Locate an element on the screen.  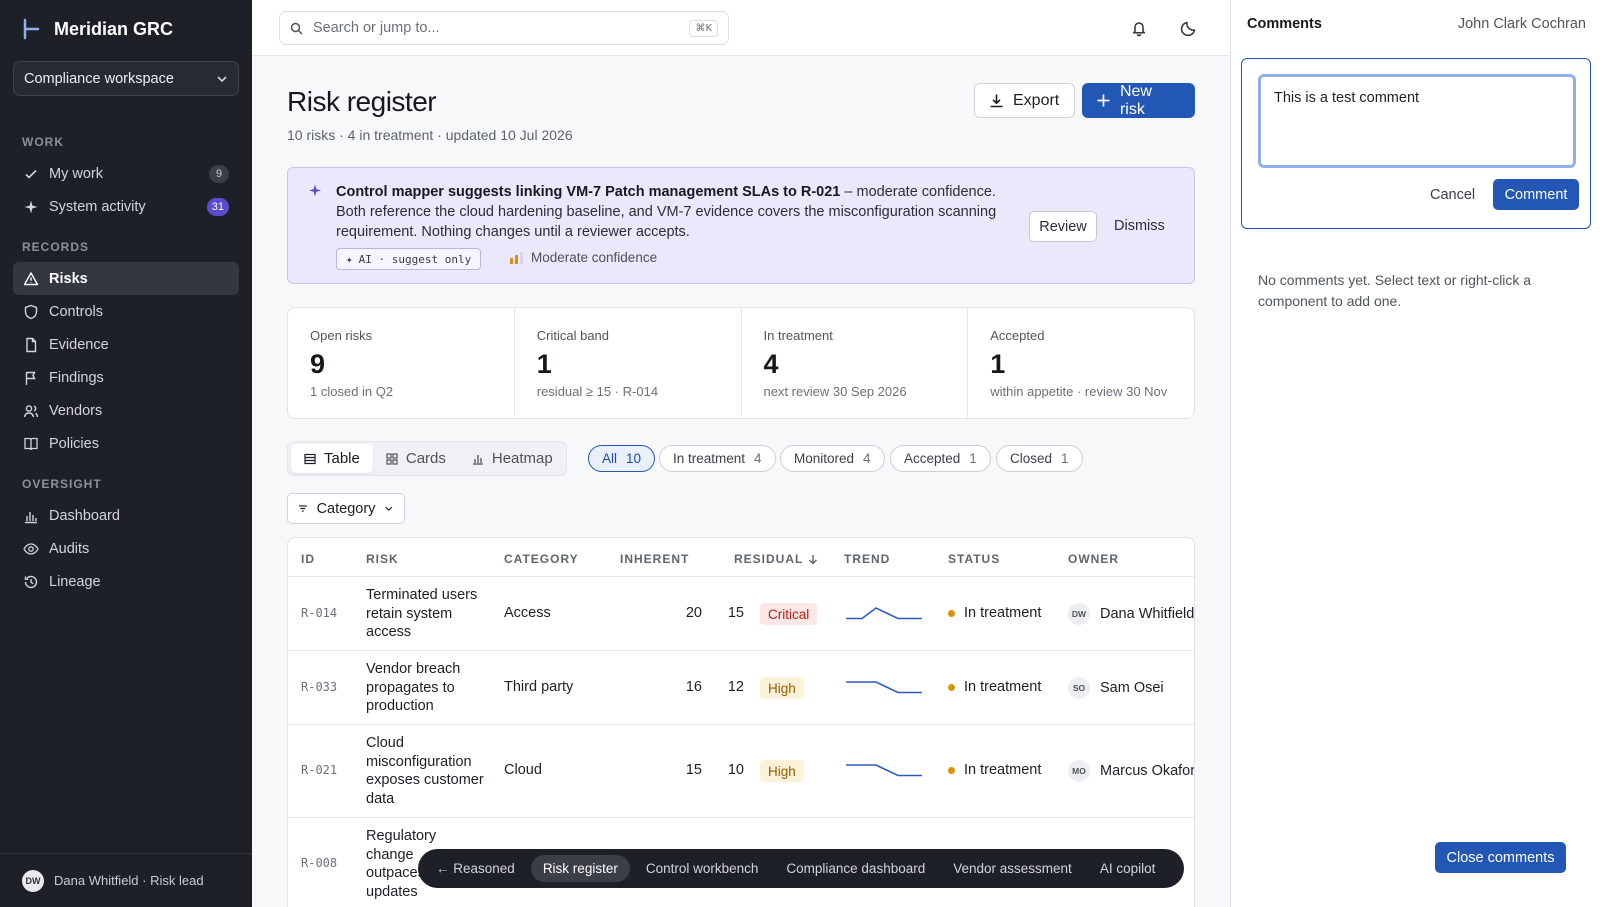
nav-compliance-dashboard: Compliance dashboard is located at coordinates (855, 868).